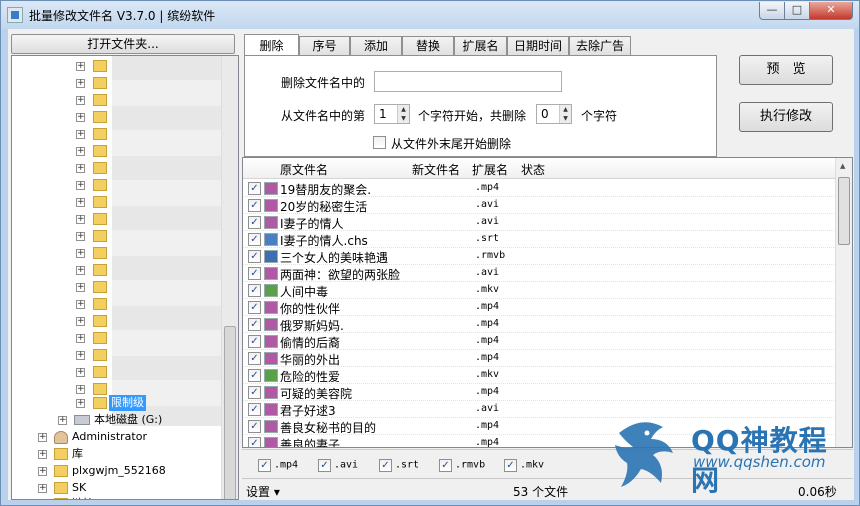  Describe the element at coordinates (843, 302) in the screenshot. I see `list-scrollbar: ▲` at that location.